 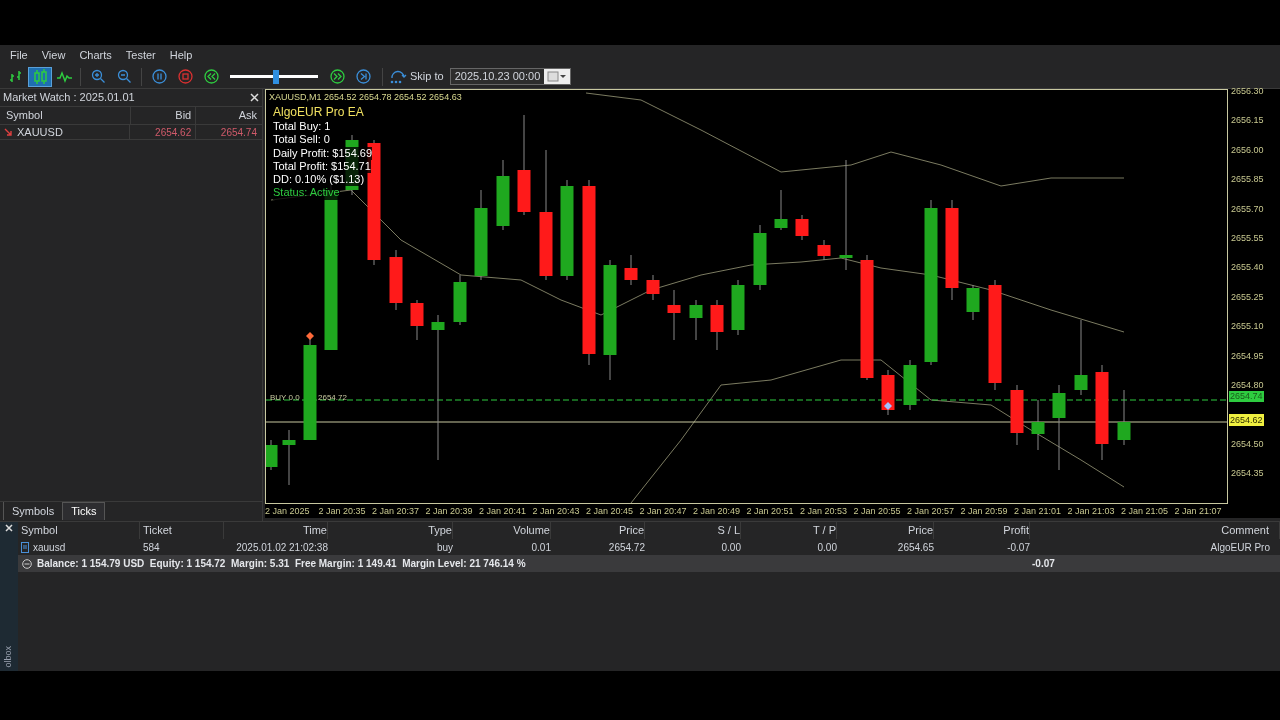 I want to click on column-header: Bid, so click(x=162, y=115).